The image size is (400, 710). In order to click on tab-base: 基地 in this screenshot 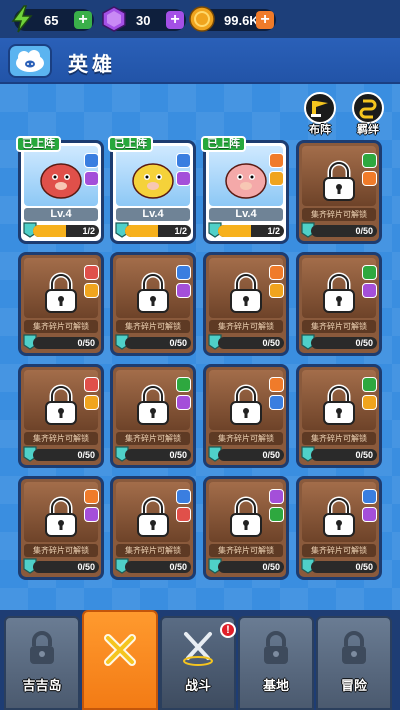, I will do `click(276, 663)`.